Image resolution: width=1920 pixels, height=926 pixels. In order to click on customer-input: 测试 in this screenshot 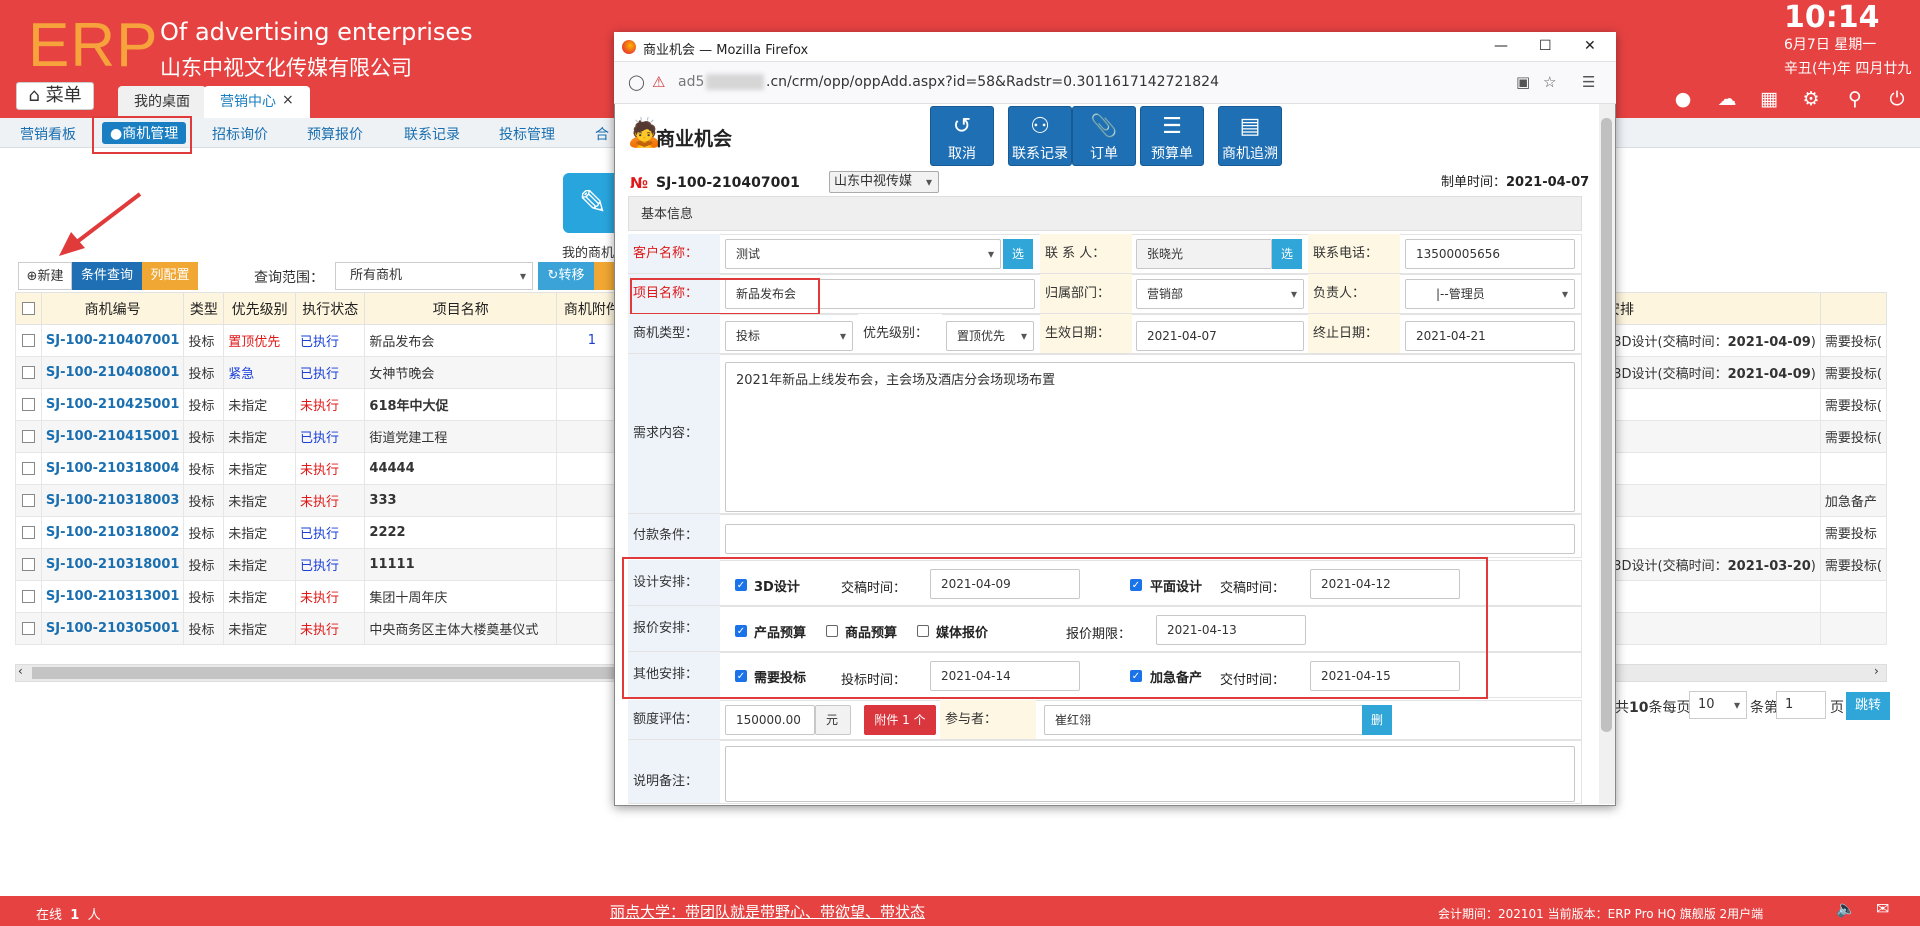, I will do `click(863, 254)`.